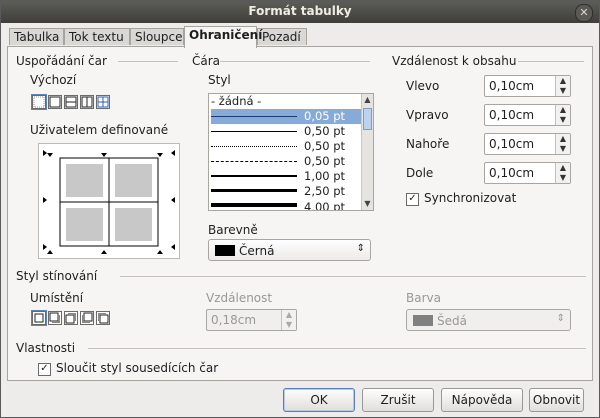 The height and width of the screenshot is (418, 600). What do you see at coordinates (137, 368) in the screenshot?
I see `merge-adjacent-label: Sloučit styl sousedících čar` at bounding box center [137, 368].